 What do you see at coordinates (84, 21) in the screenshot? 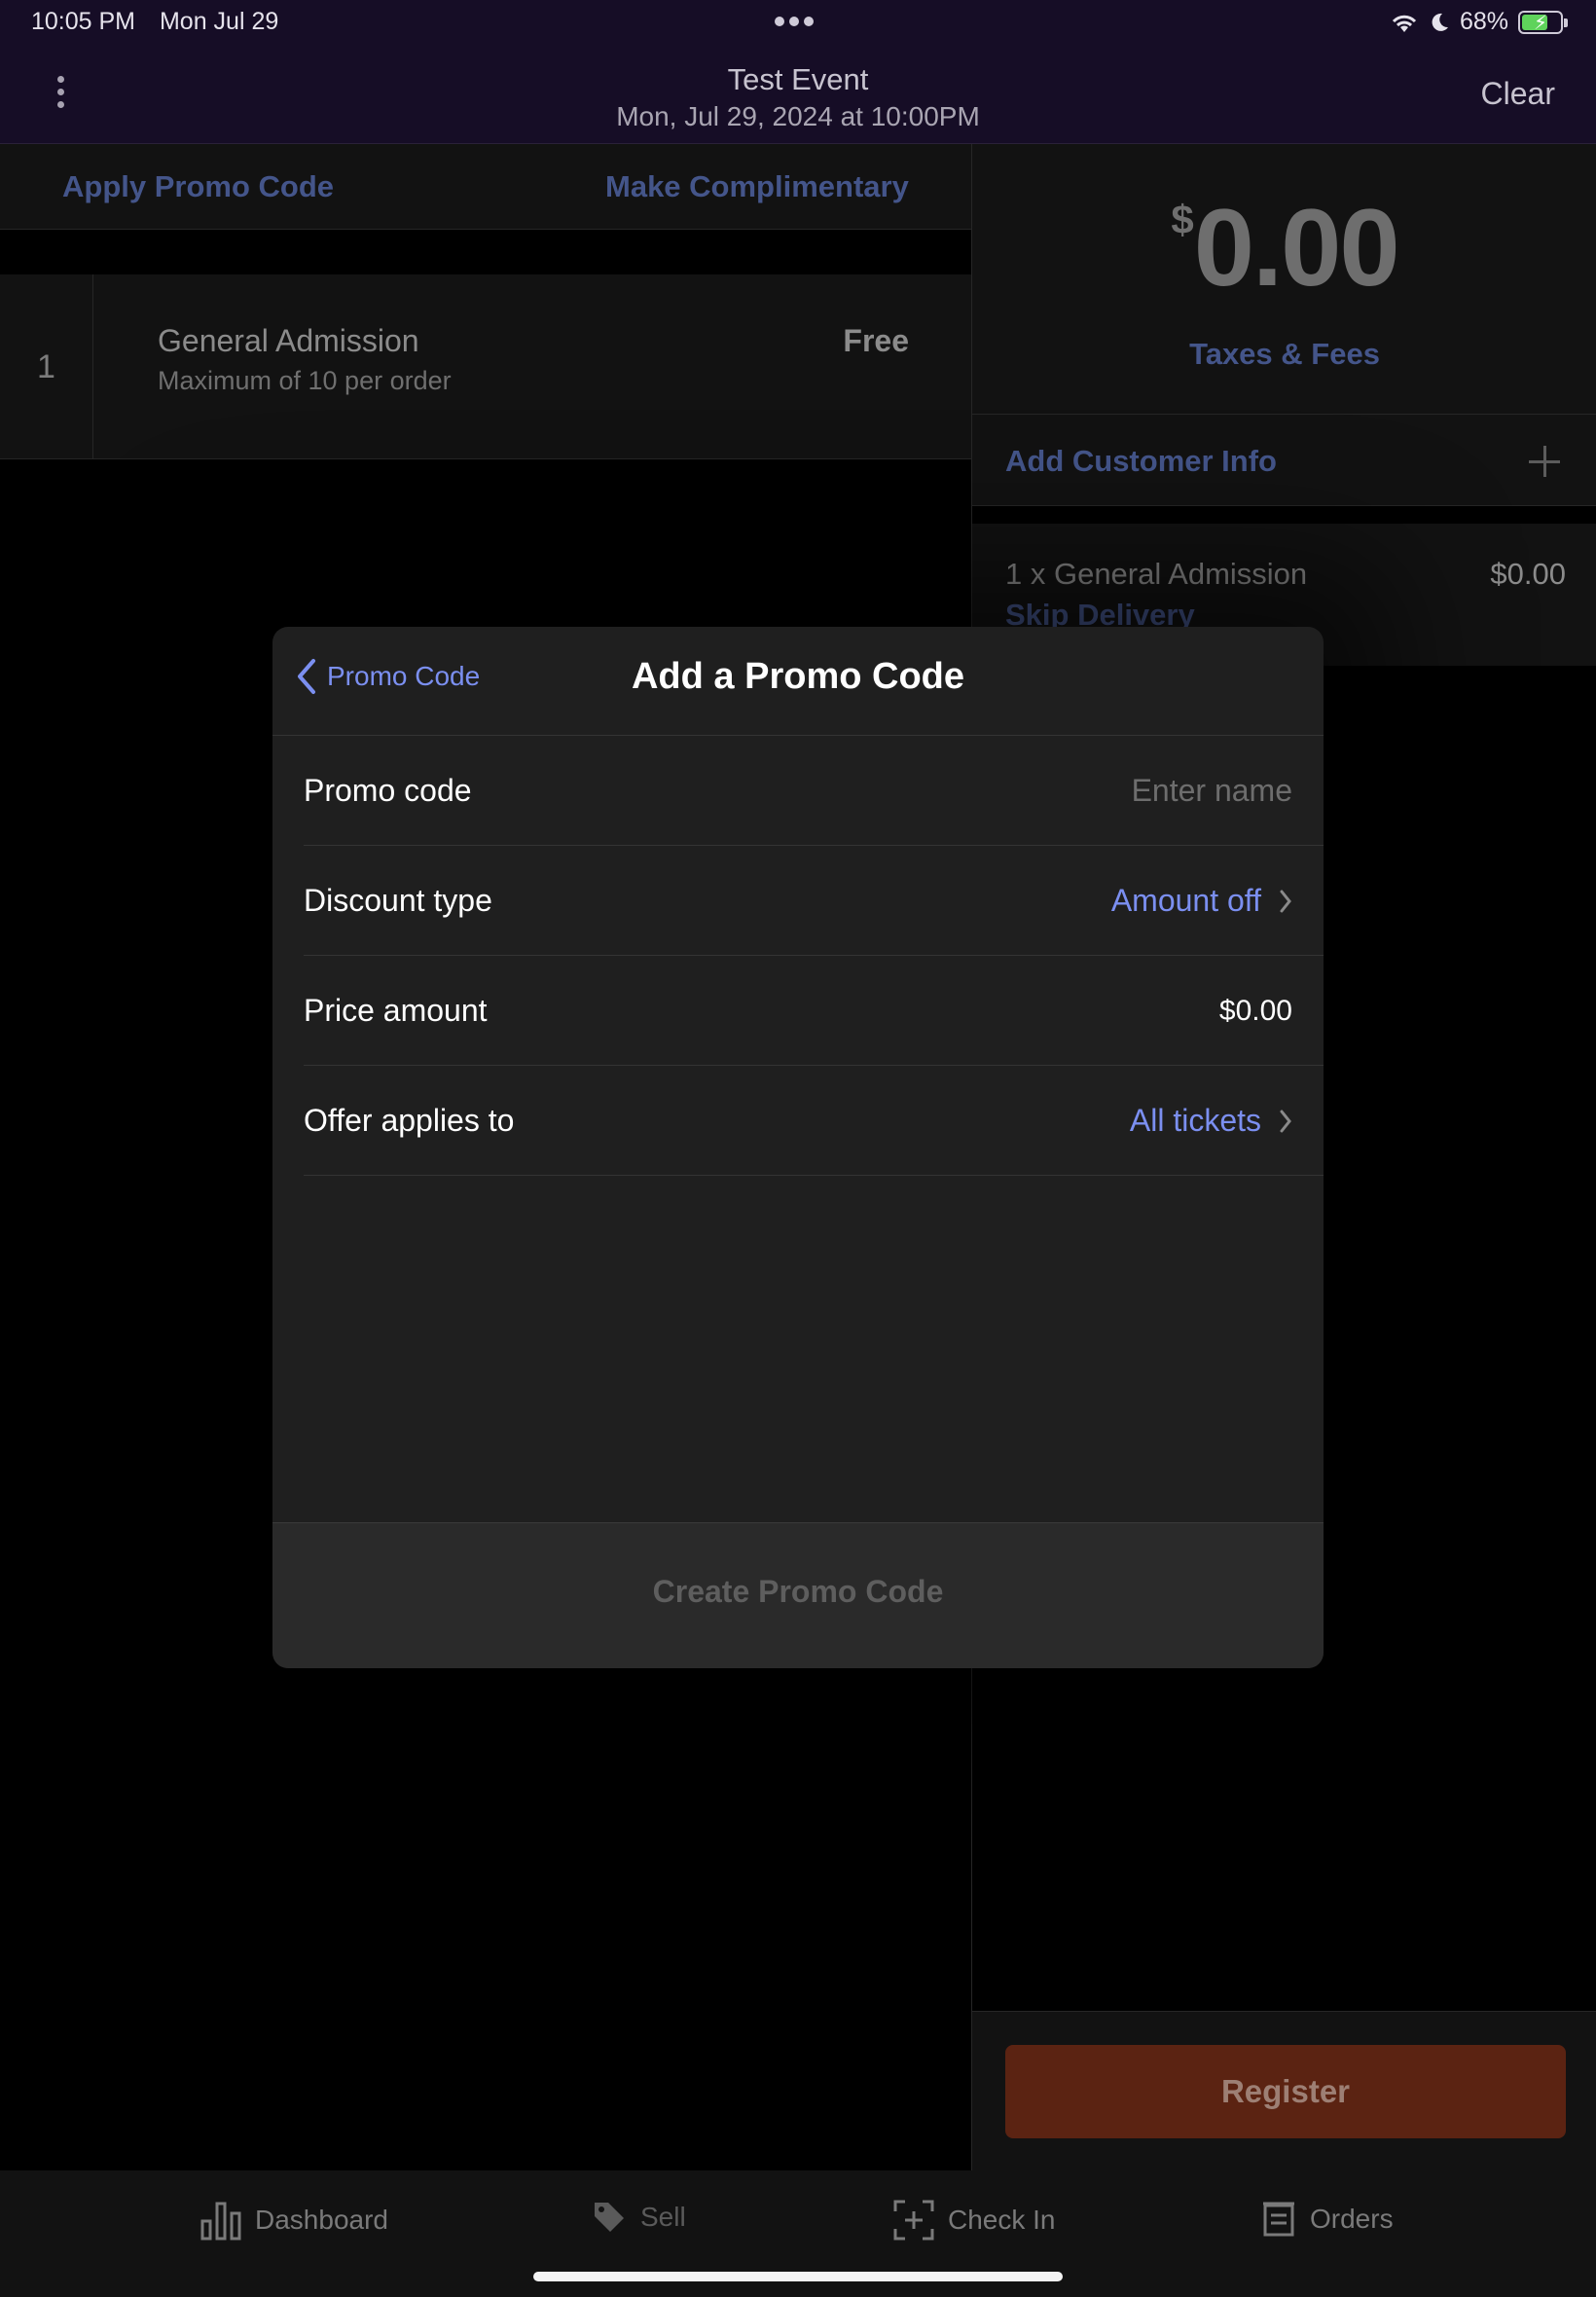
I see `status-time: 10:05 PM` at bounding box center [84, 21].